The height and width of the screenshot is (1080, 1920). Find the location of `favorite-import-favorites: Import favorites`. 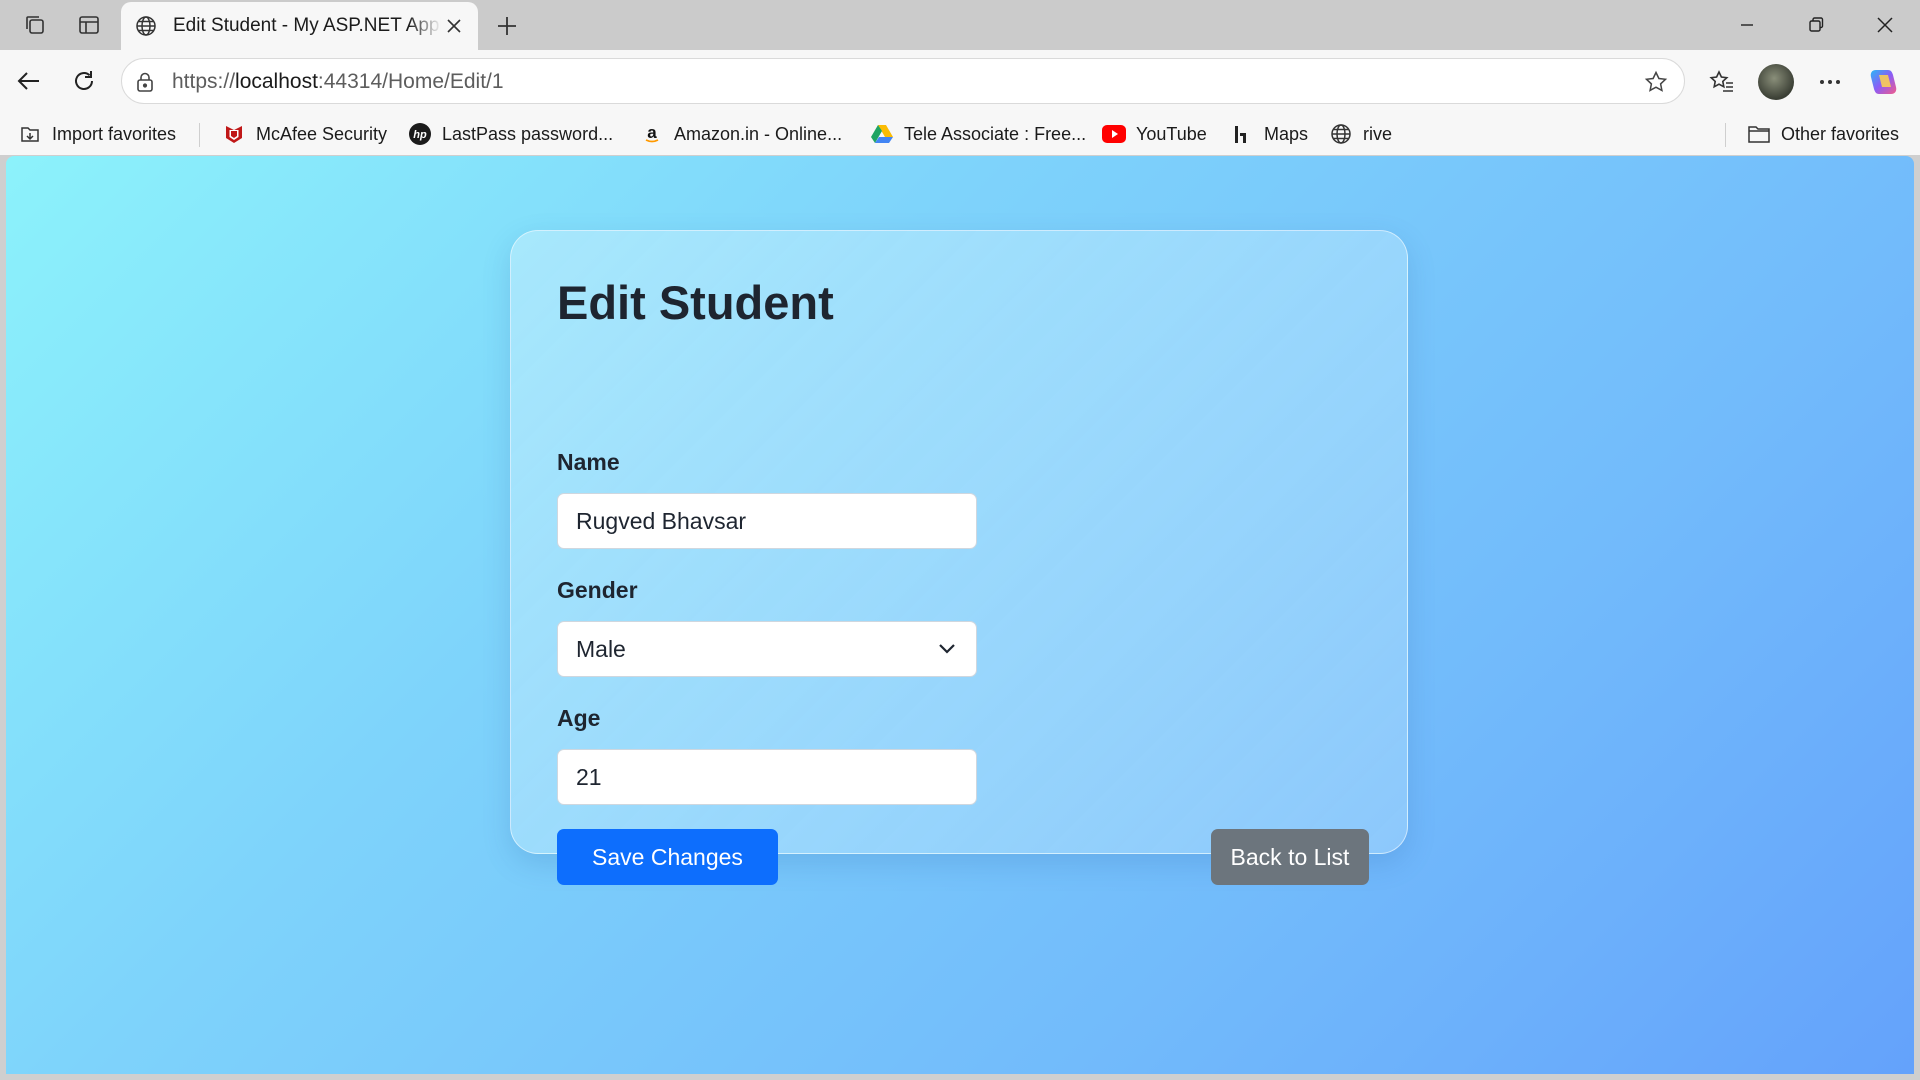

favorite-import-favorites: Import favorites is located at coordinates (97, 134).